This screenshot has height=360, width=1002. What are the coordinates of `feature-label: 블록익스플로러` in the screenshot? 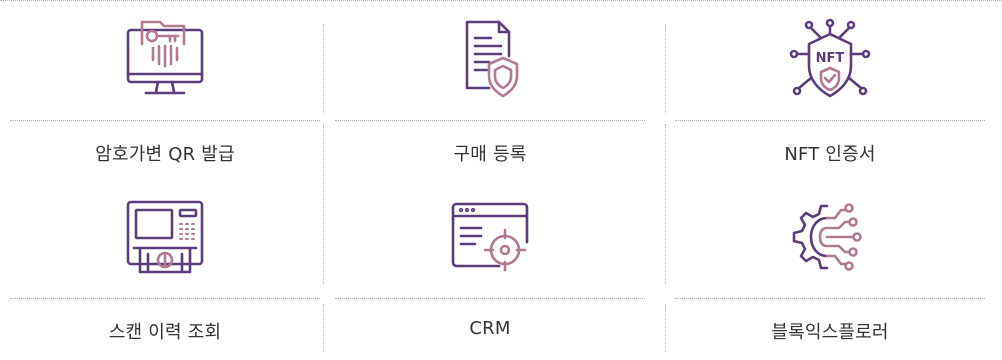 It's located at (830, 332).